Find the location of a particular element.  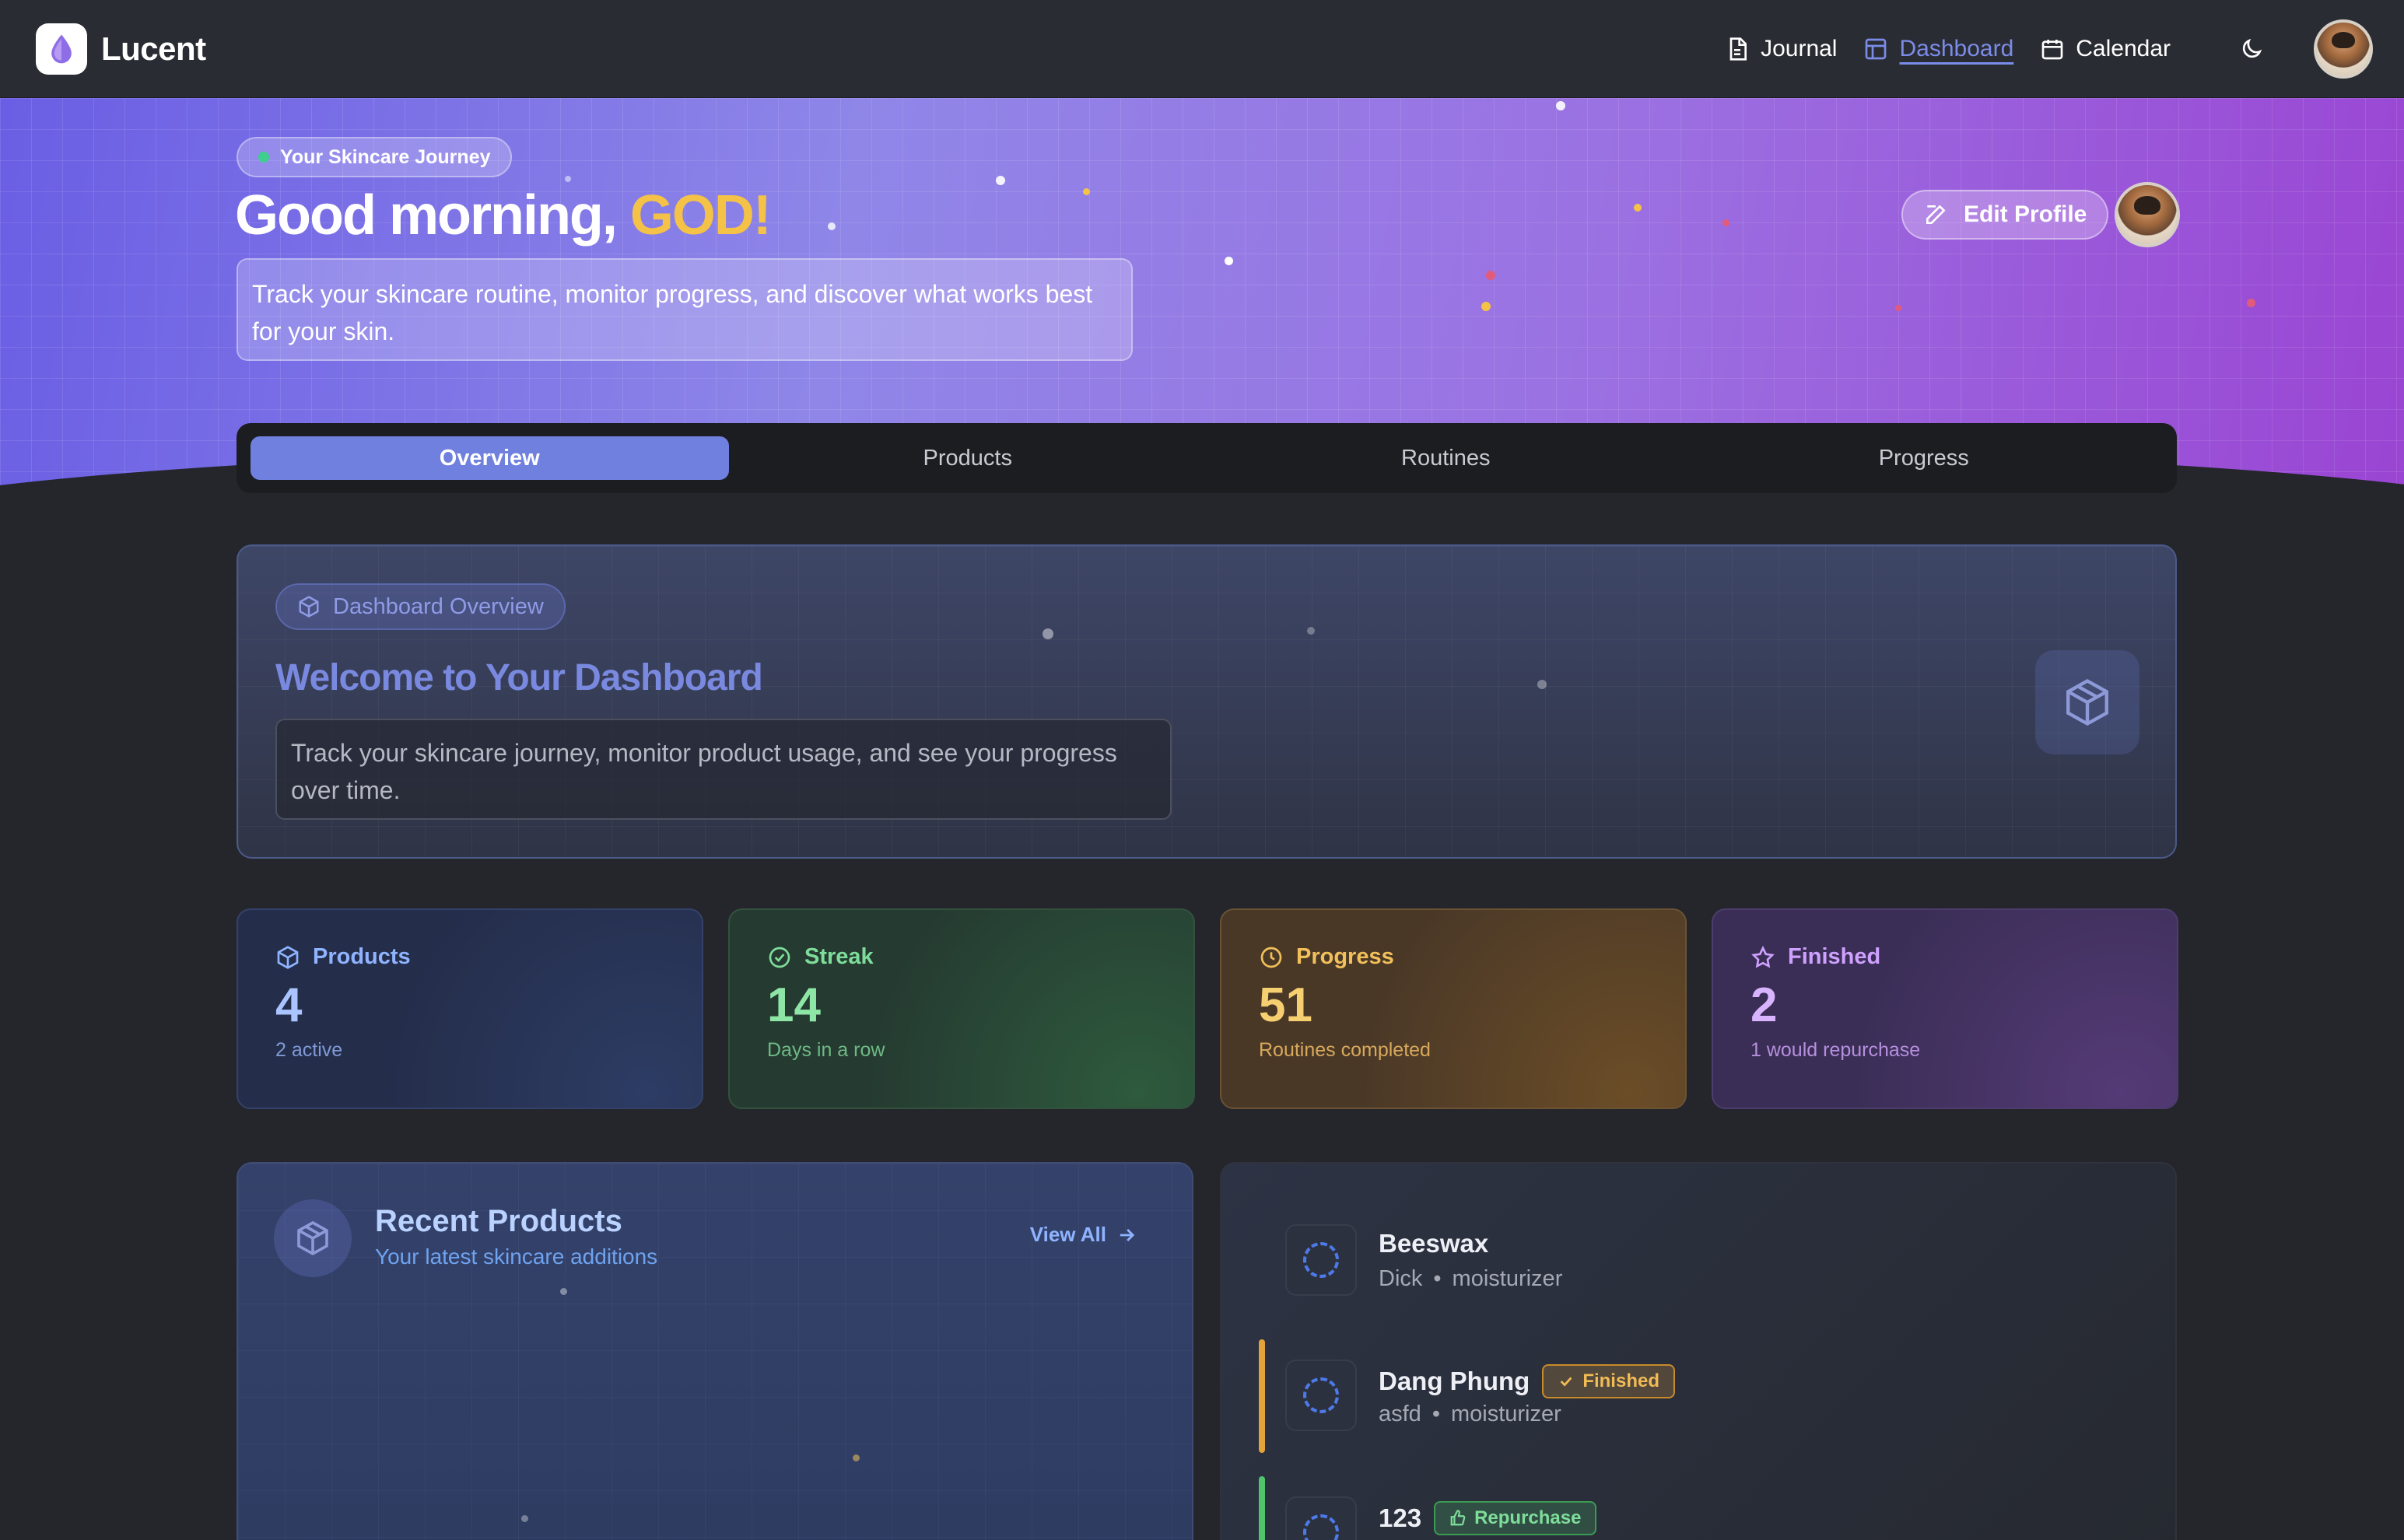

stat-subtext: 1 would repurchase is located at coordinates (1835, 1050).